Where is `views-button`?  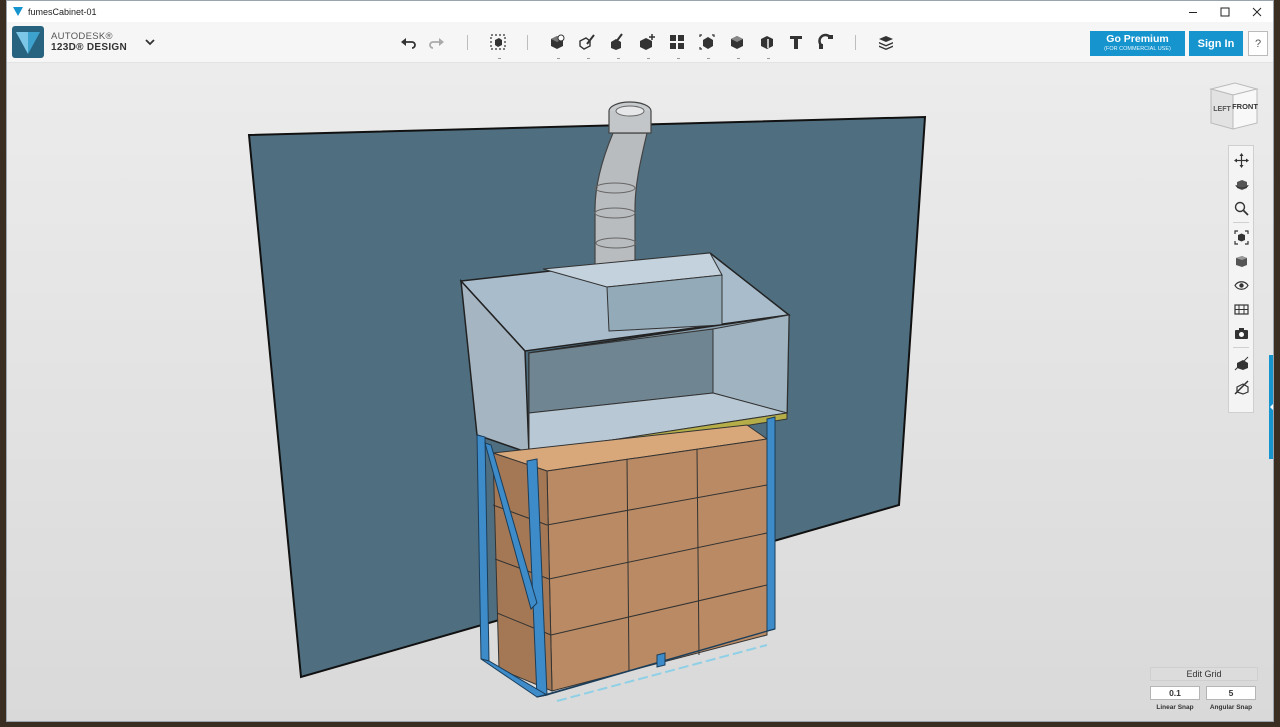 views-button is located at coordinates (1241, 261).